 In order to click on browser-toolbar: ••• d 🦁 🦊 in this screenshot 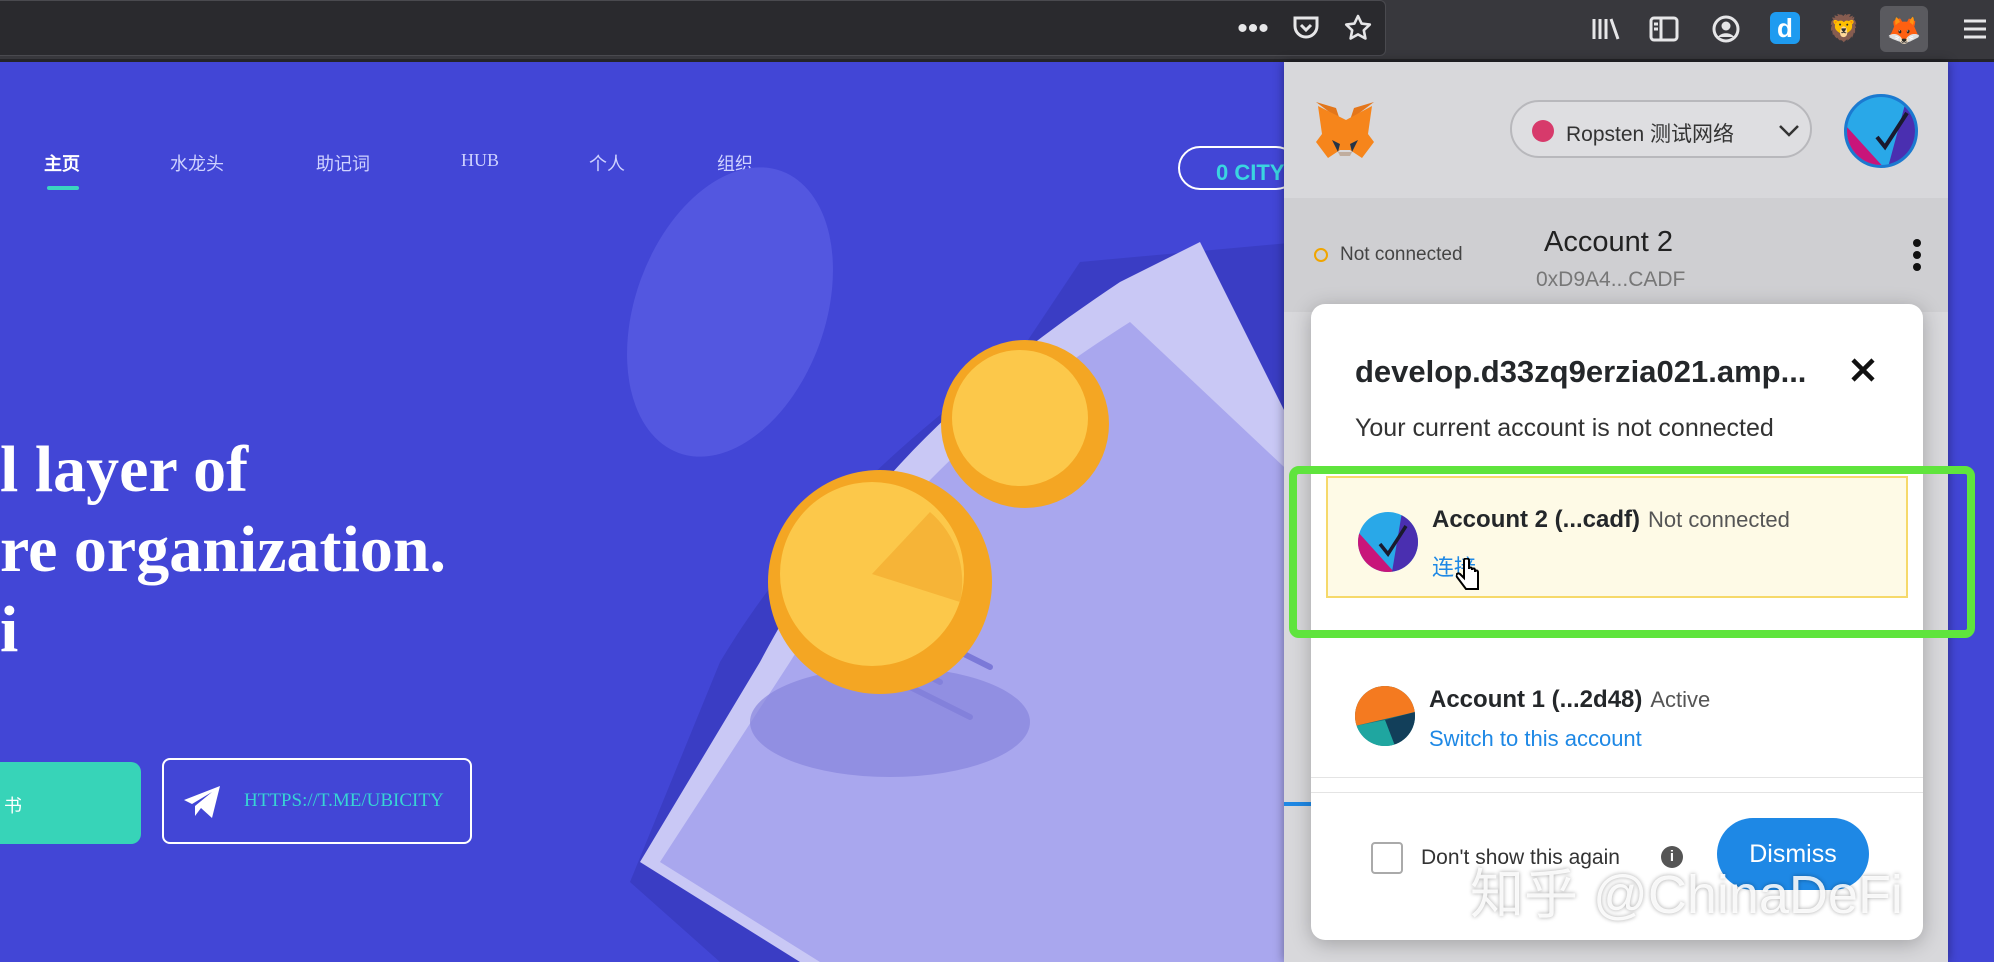, I will do `click(997, 31)`.